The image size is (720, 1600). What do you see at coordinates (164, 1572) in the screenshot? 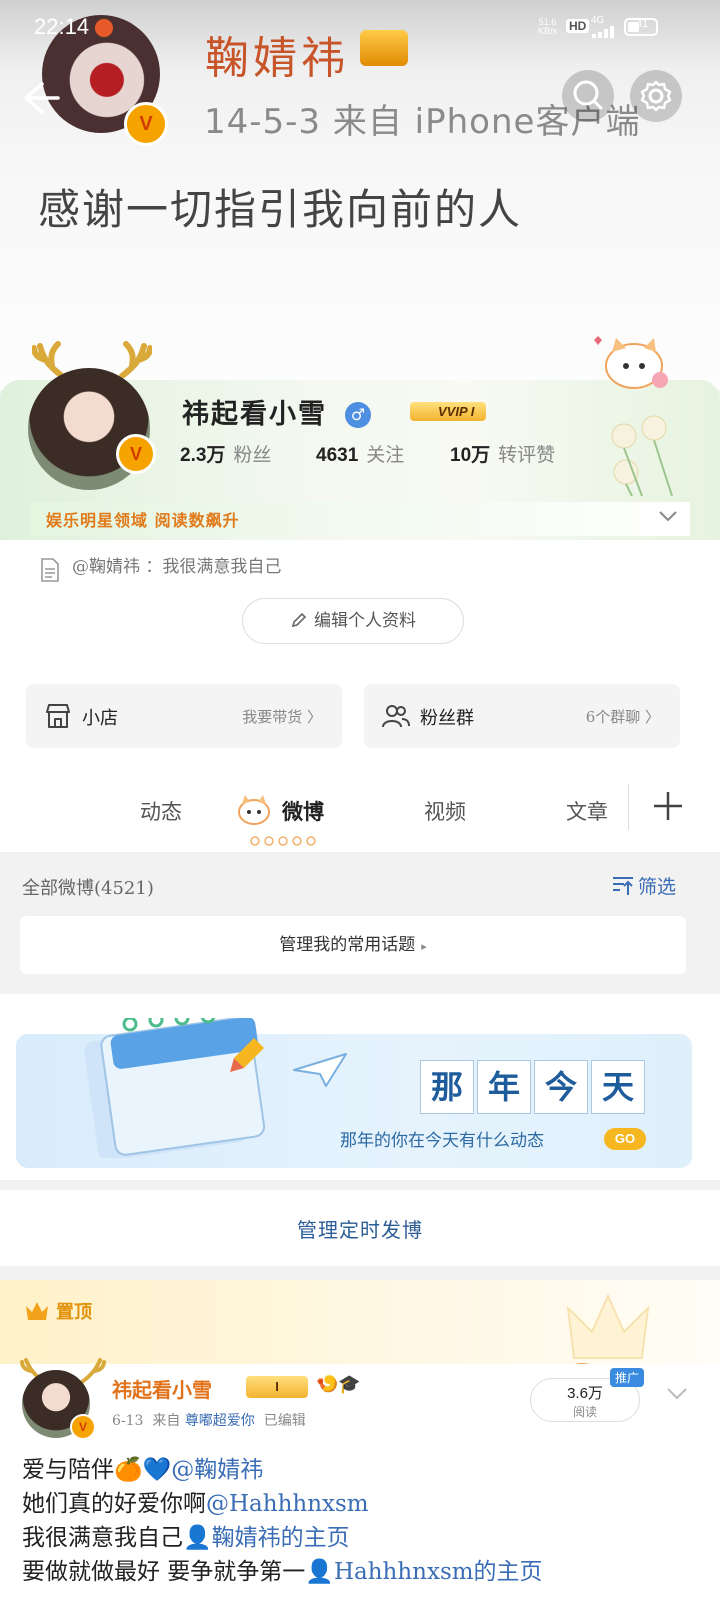
I see `post-text: 要做就做最好 要争就争第一` at bounding box center [164, 1572].